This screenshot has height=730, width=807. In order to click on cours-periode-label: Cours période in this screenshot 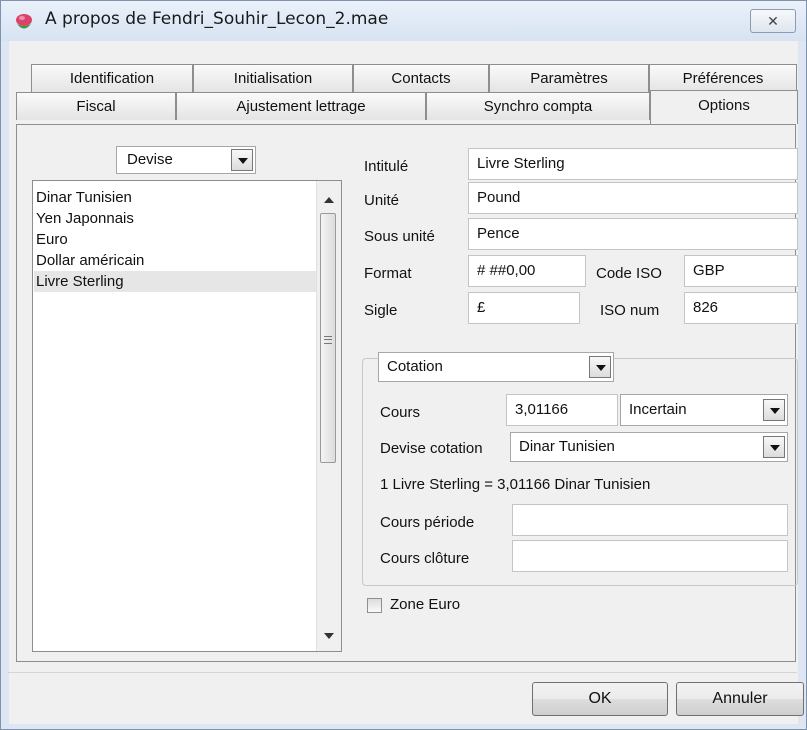, I will do `click(427, 522)`.